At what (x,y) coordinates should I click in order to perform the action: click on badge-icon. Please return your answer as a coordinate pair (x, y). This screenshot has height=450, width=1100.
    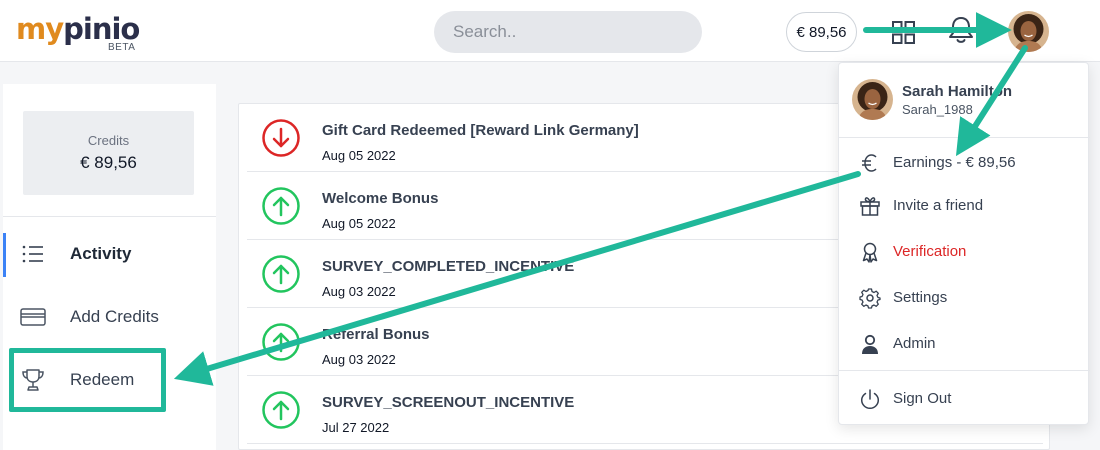
    Looking at the image, I should click on (870, 252).